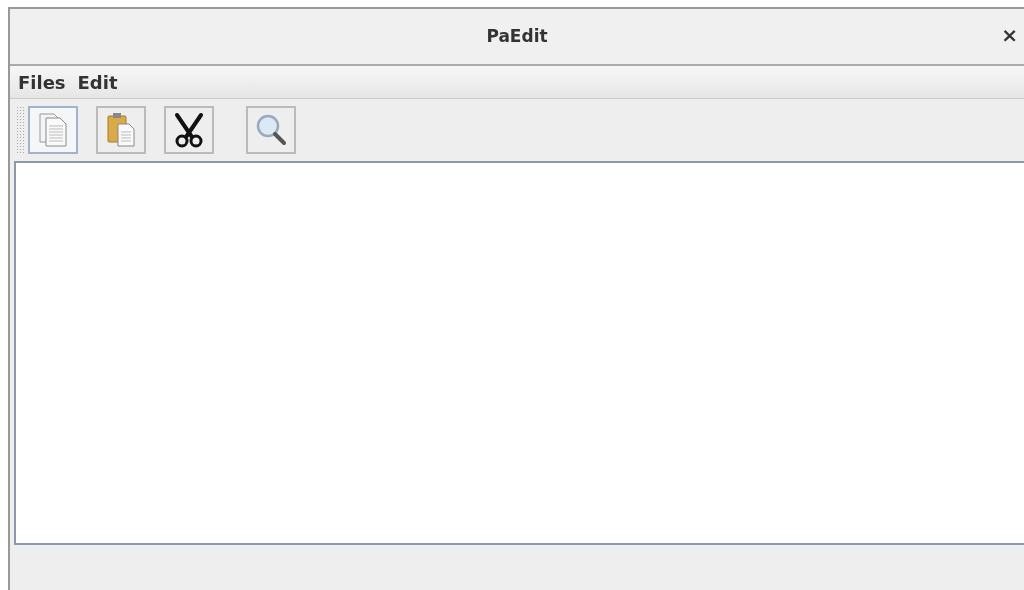 The height and width of the screenshot is (590, 1024). Describe the element at coordinates (42, 82) in the screenshot. I see `menu-item: Files` at that location.